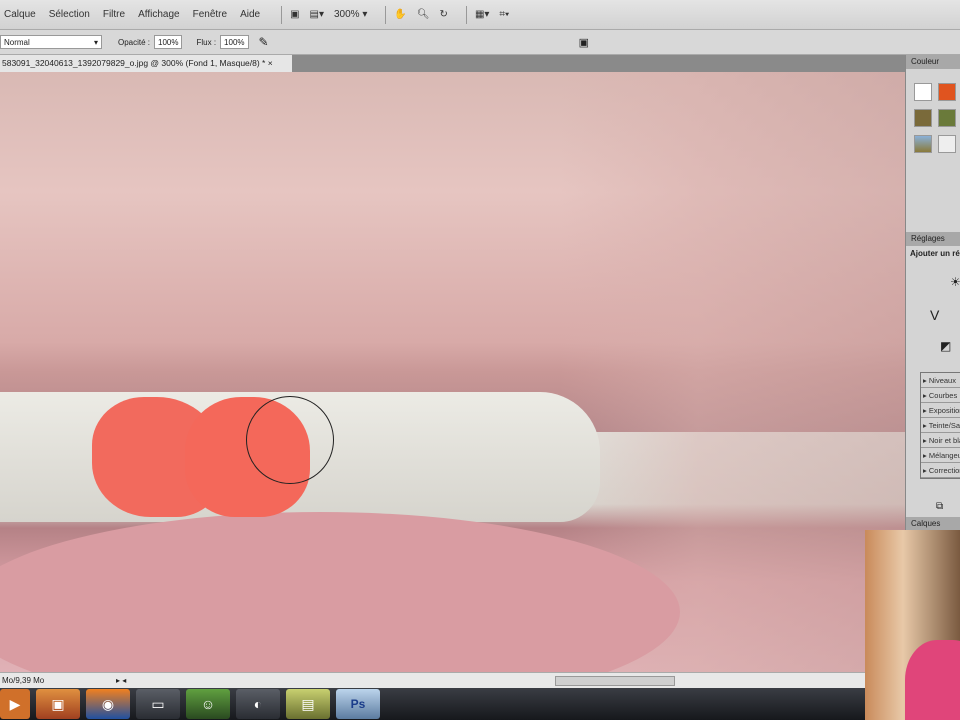 This screenshot has height=720, width=960. I want to click on status-menu-arrow-icon: ▸ ◂, so click(121, 680).